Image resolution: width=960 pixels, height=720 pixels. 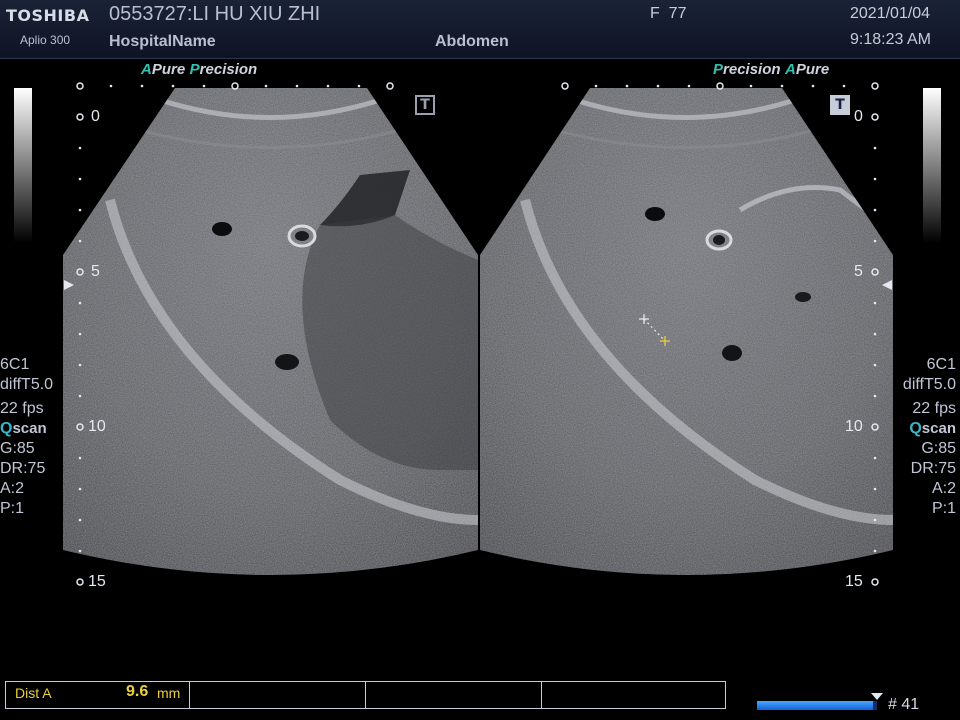 I want to click on exam-date: 2021/01/04, so click(x=890, y=13).